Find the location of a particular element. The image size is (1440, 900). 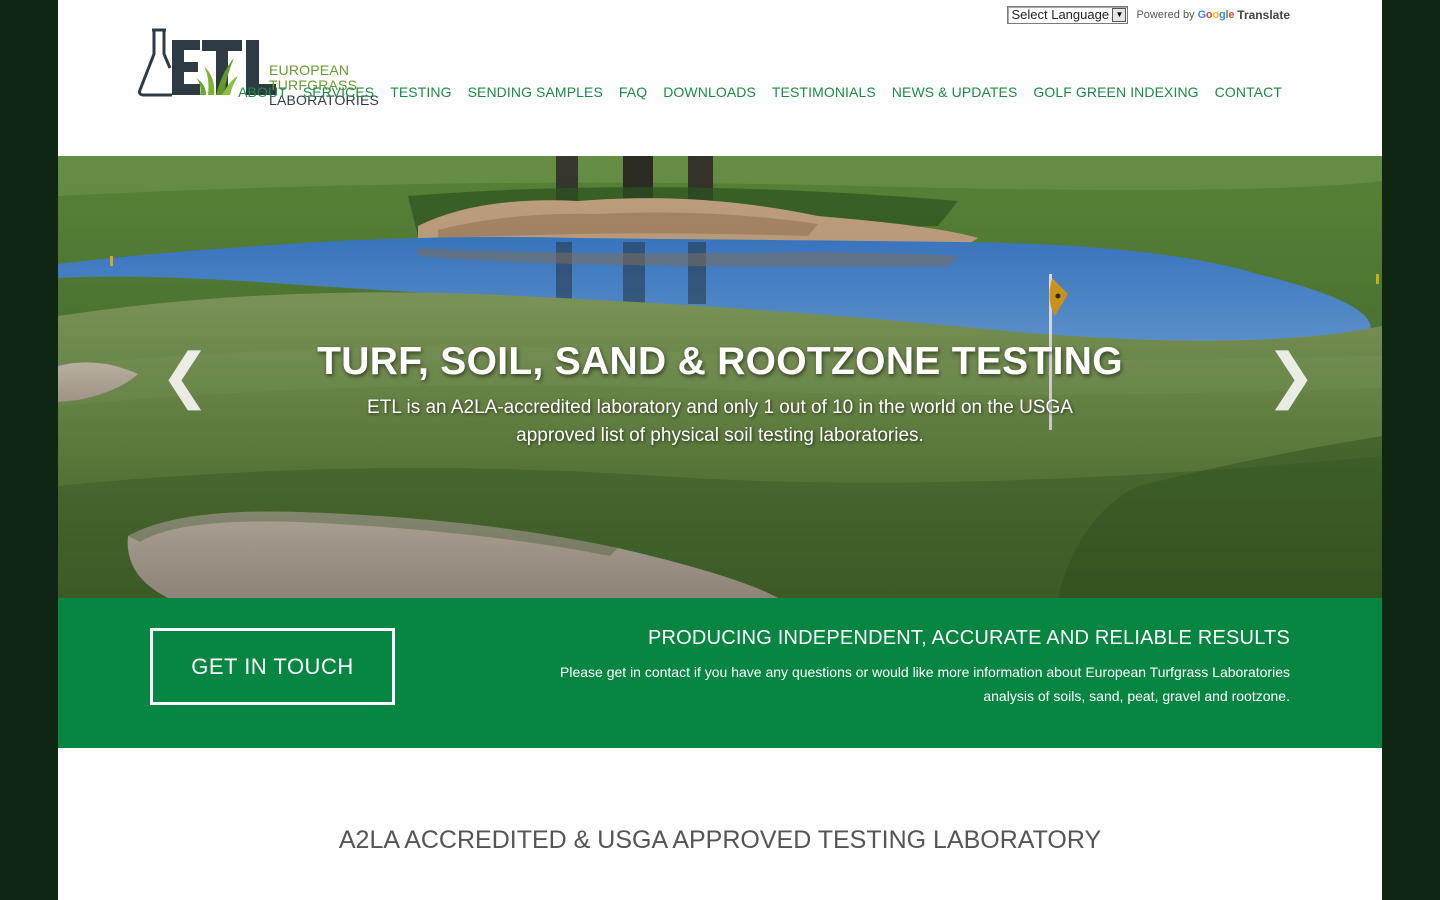

nav-downloads: DOWNLOADS is located at coordinates (709, 92).